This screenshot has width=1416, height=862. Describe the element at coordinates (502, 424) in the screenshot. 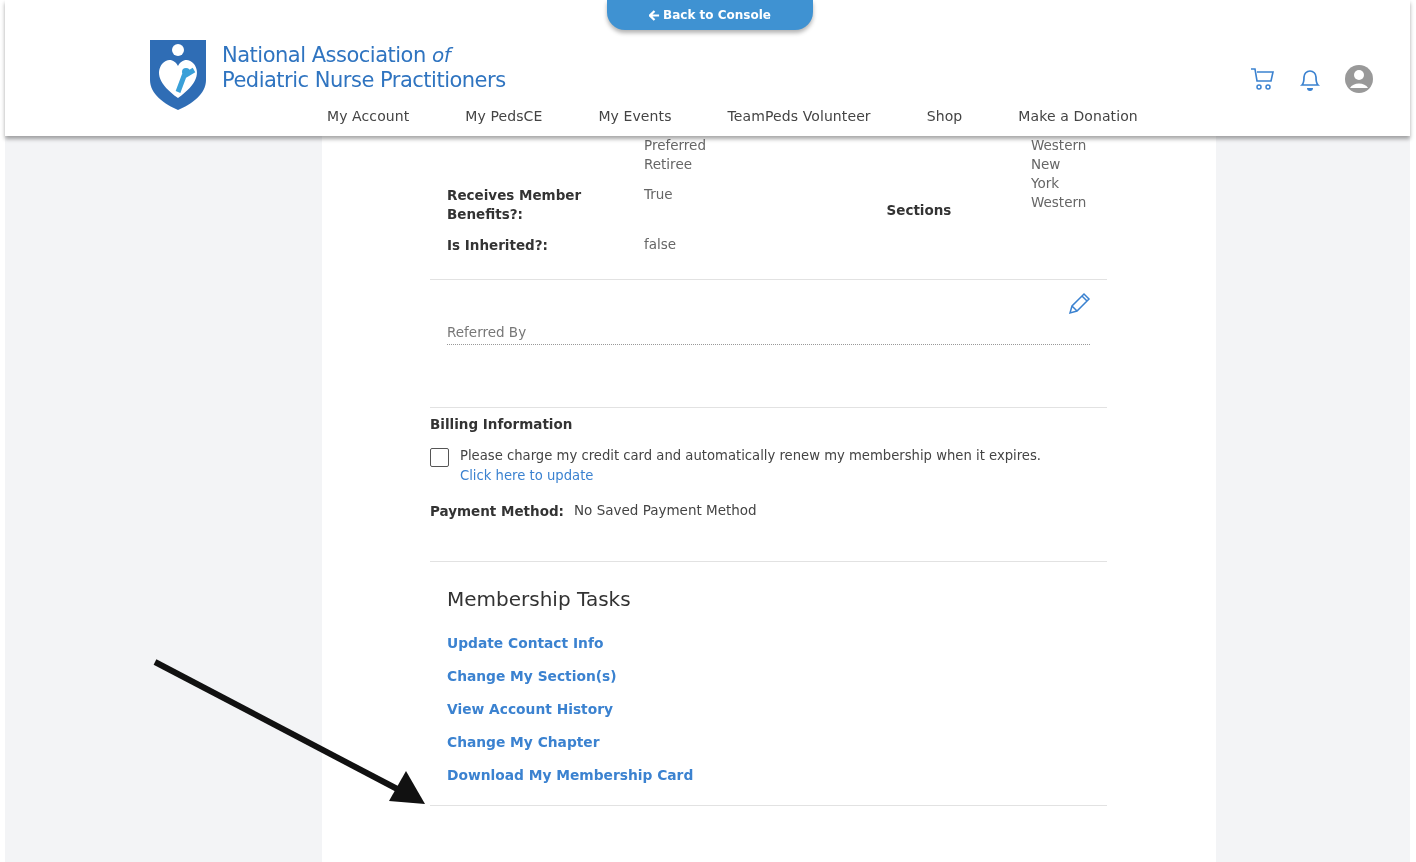

I see `section-heading: Billing Information` at that location.